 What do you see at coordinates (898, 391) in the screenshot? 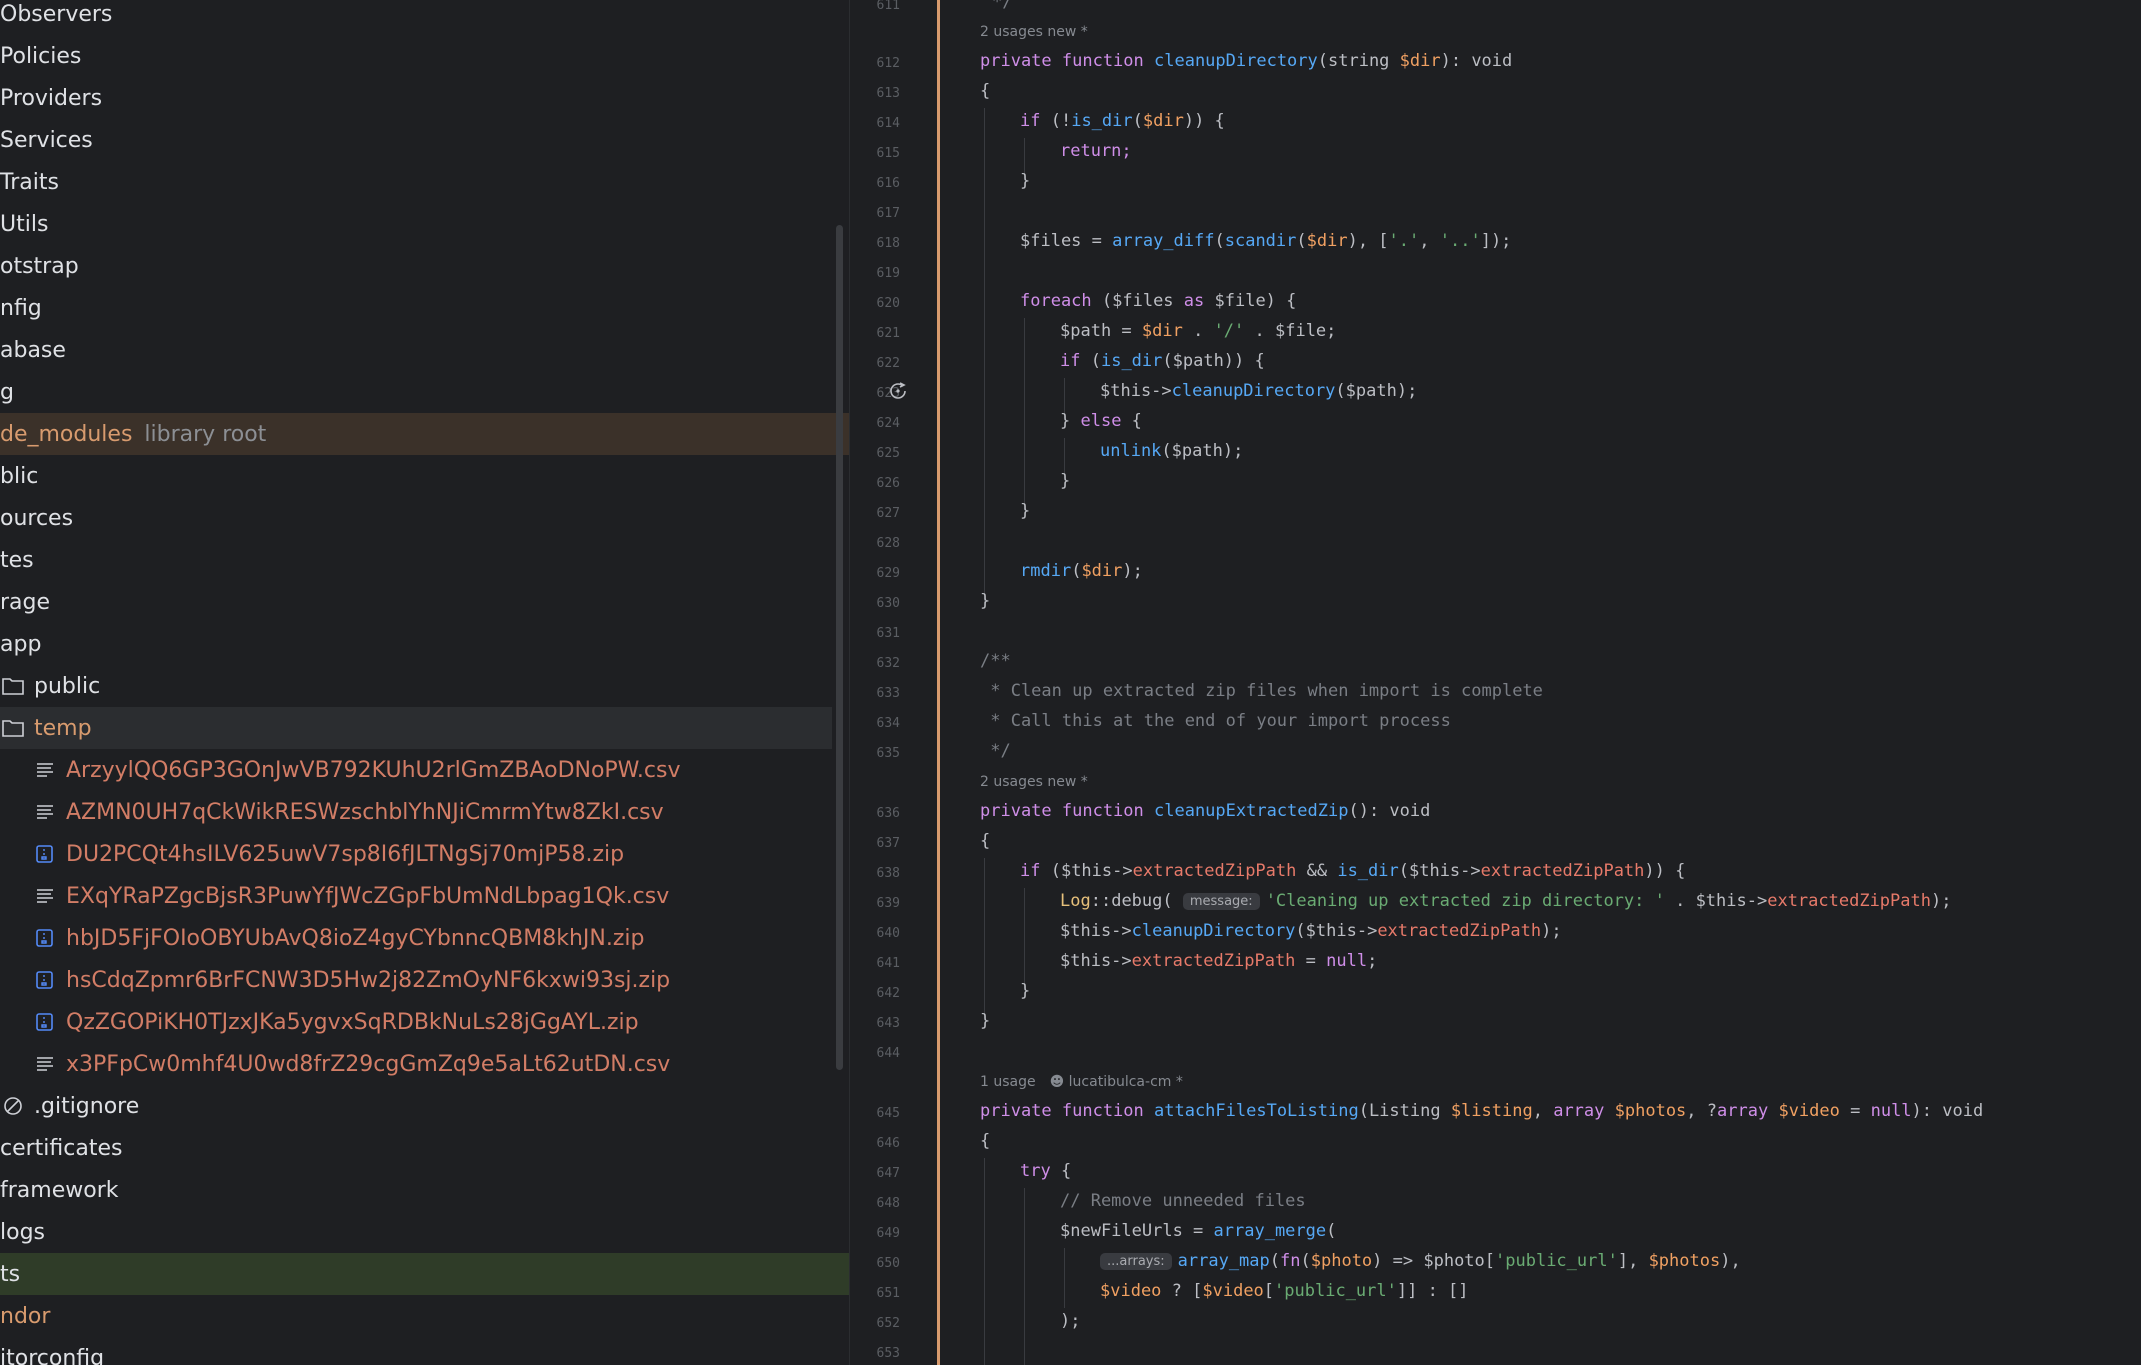
I see `recursion-icon` at bounding box center [898, 391].